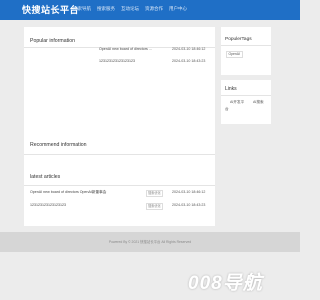 This screenshot has width=320, height=300. I want to click on latest-article-title: OpenAI new board of directors OpenAI新董事会, so click(68, 192).